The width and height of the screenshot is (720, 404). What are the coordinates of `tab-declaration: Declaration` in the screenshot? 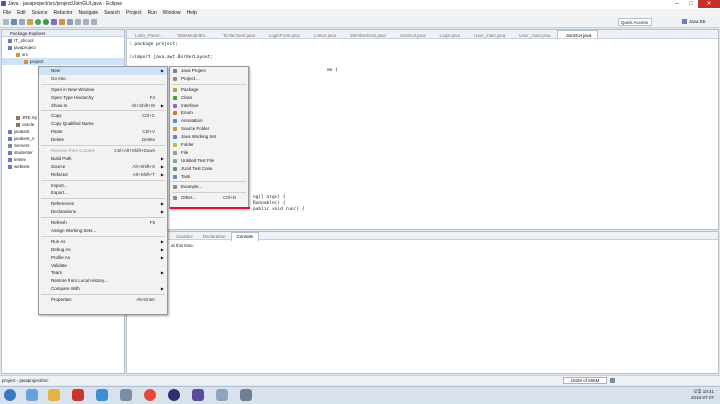 It's located at (214, 237).